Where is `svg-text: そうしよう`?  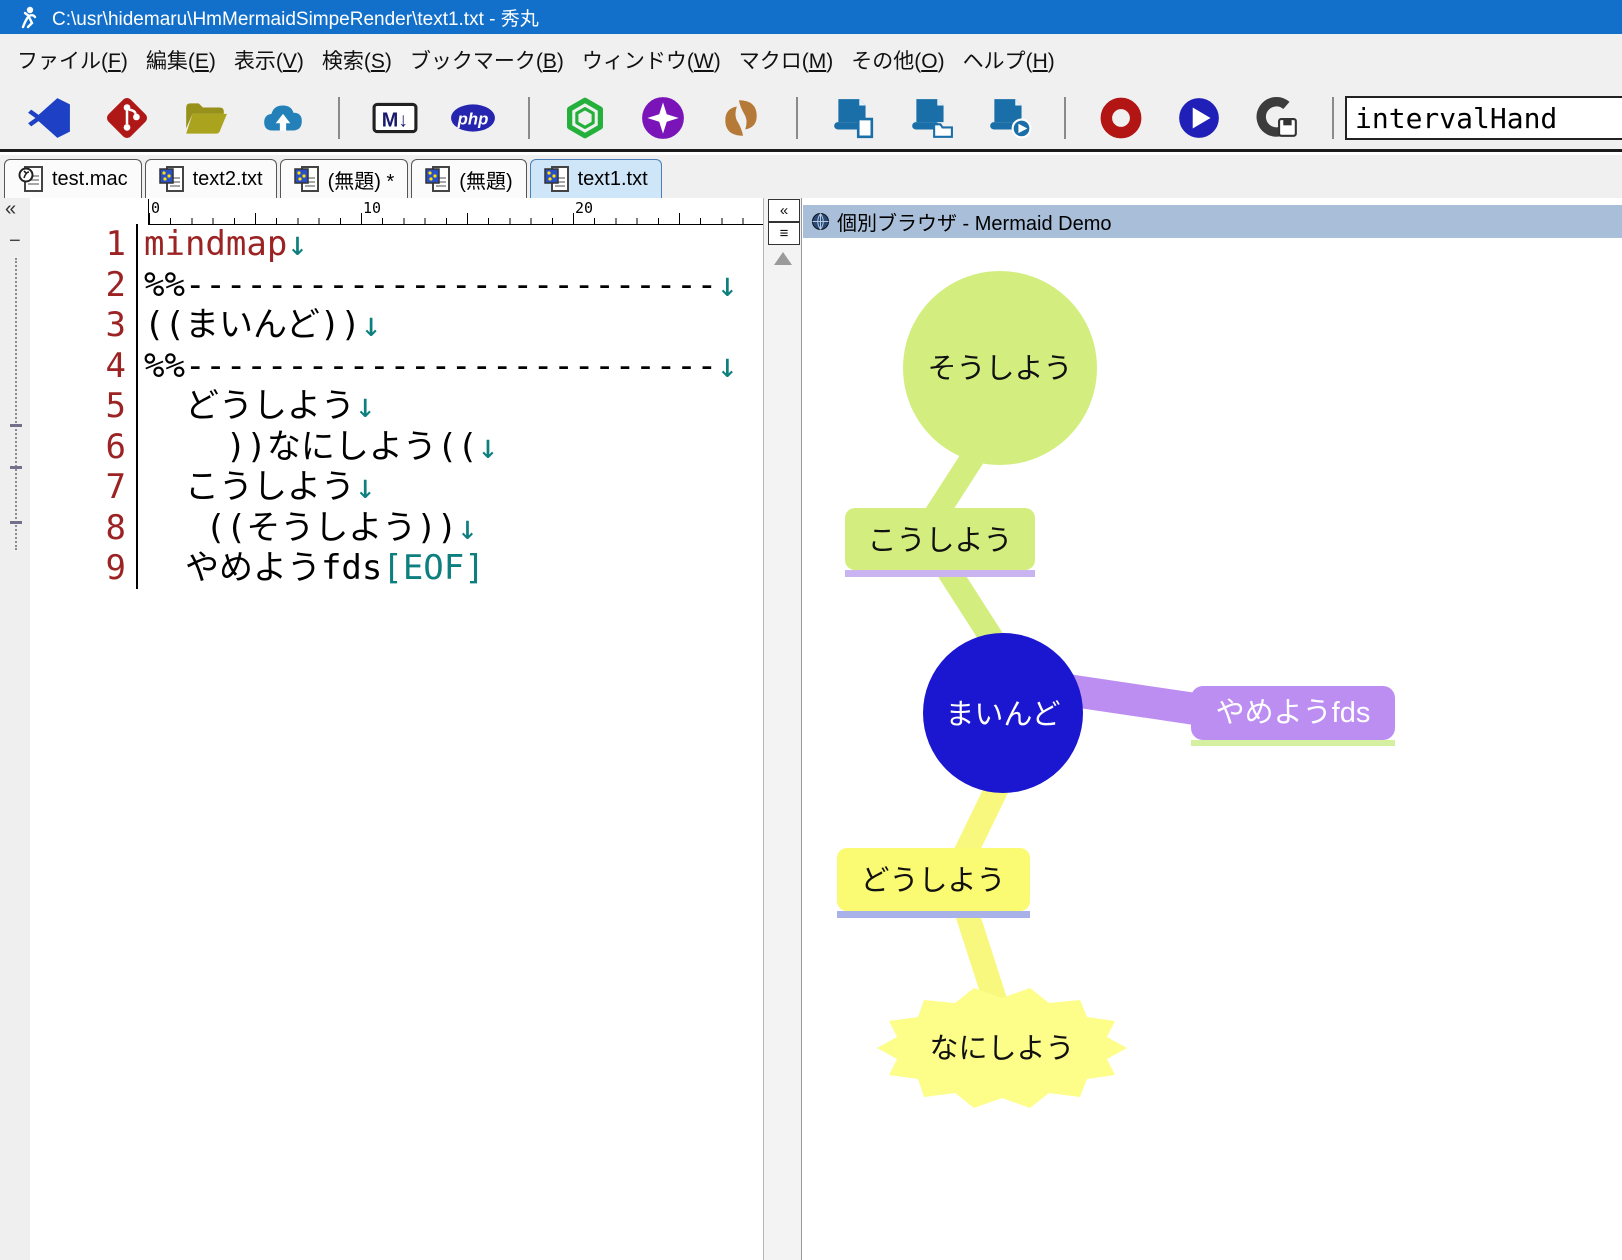
svg-text: そうしよう is located at coordinates (999, 369).